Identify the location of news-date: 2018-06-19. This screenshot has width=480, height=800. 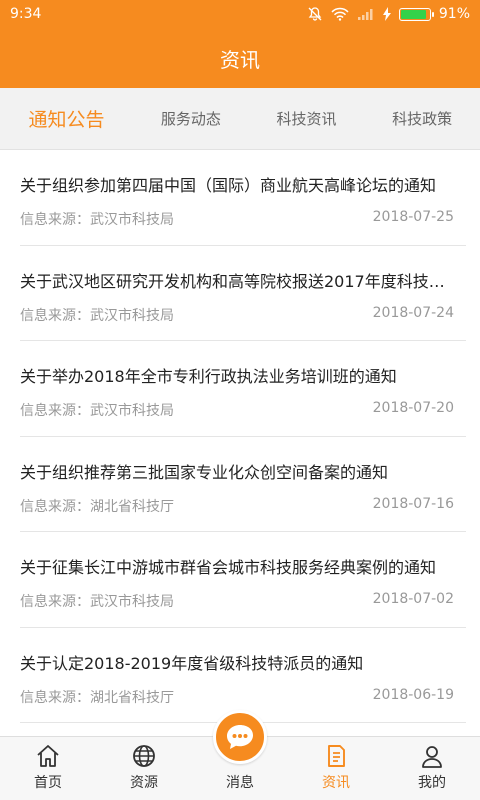
(413, 694).